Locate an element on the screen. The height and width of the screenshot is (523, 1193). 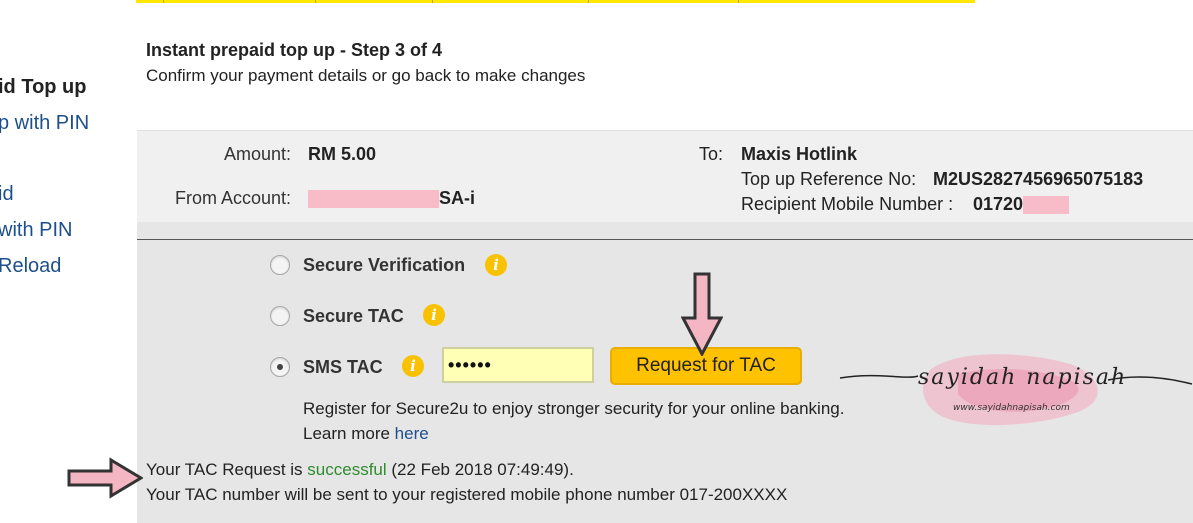
tac-input: •••••• is located at coordinates (518, 365).